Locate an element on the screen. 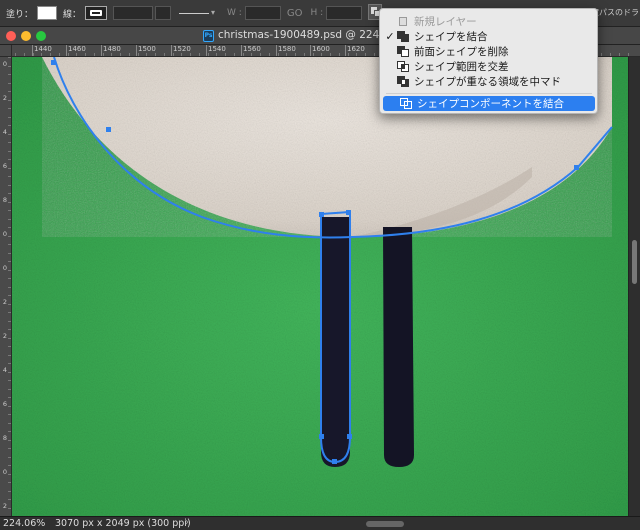 This screenshot has height=530, width=640. ruler-tick-label: 1560 is located at coordinates (252, 49).